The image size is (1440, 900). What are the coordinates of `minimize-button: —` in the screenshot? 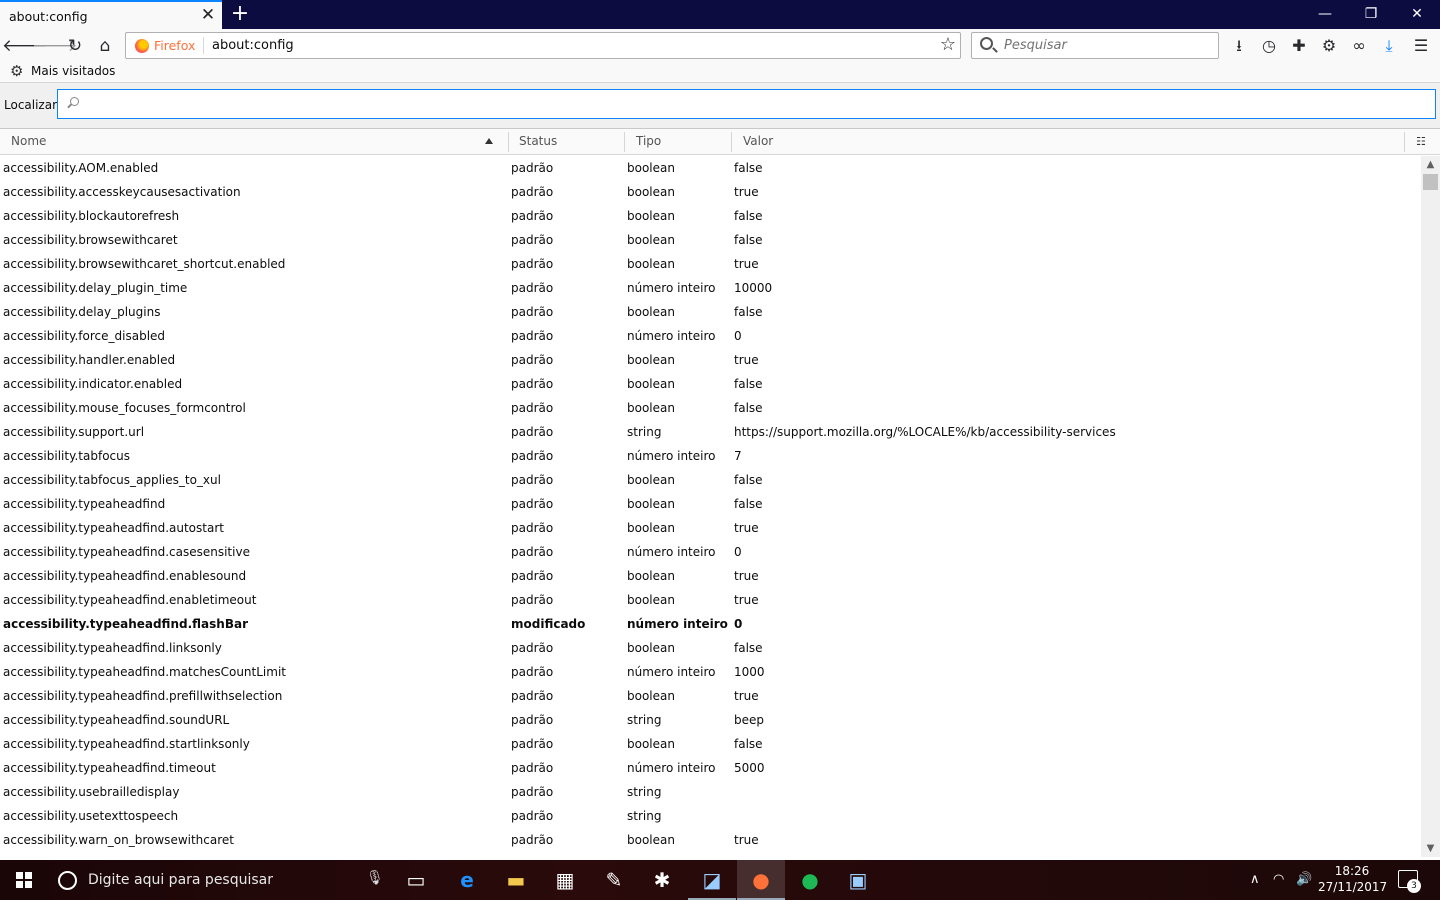 It's located at (1325, 14).